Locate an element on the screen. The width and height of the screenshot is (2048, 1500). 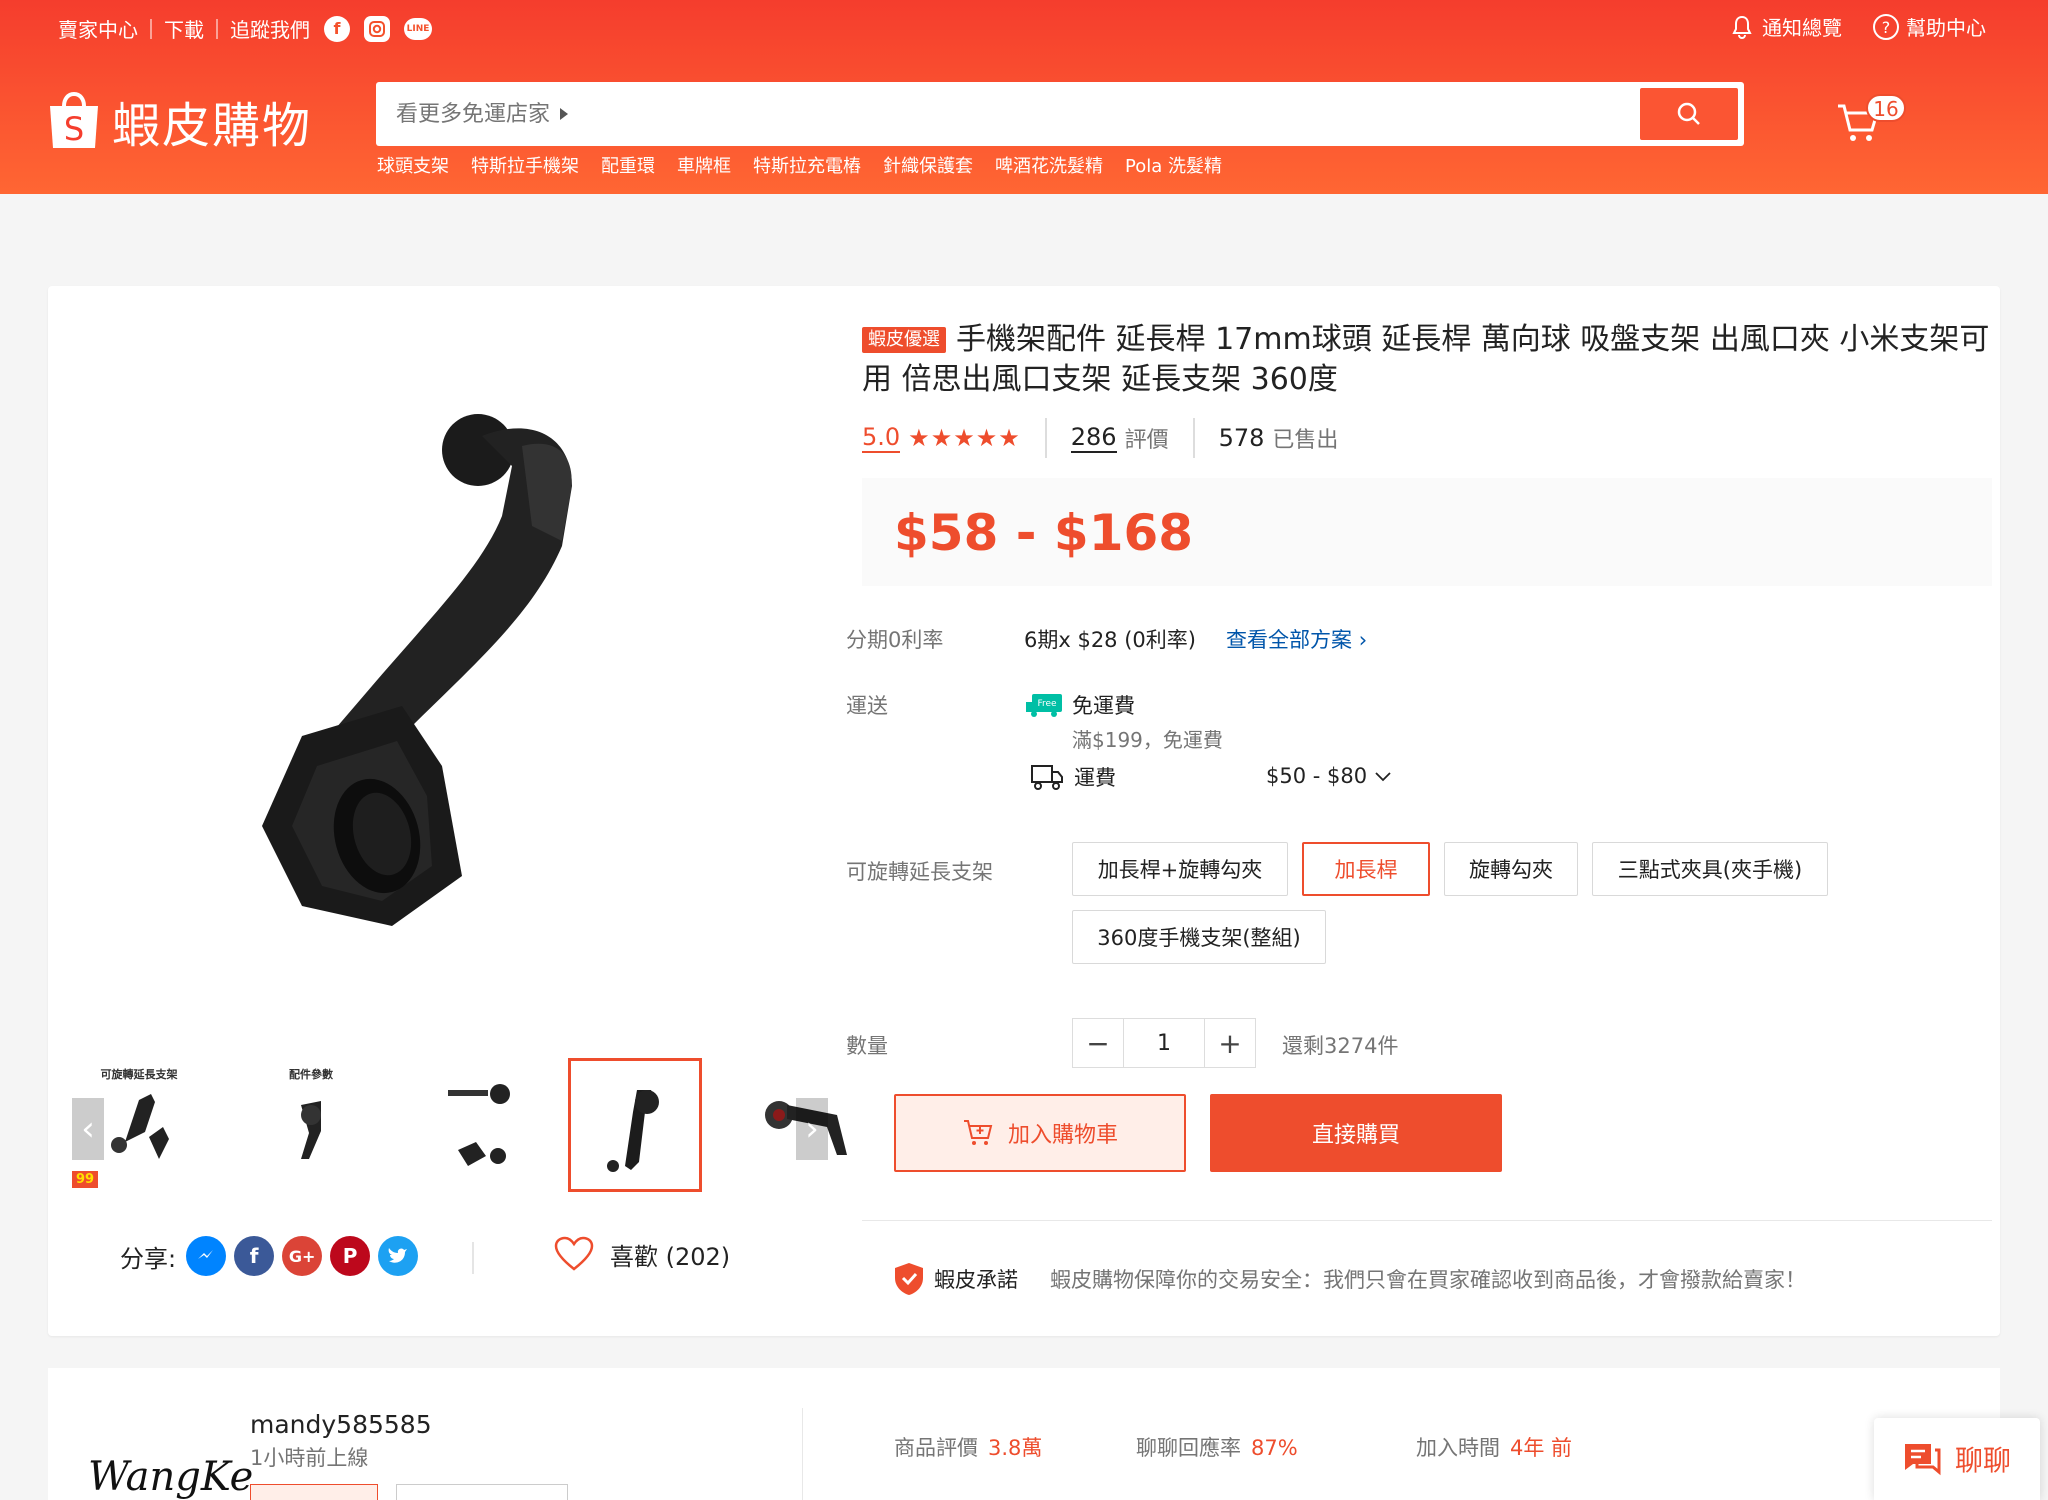
chat-now-button is located at coordinates (314, 1492).